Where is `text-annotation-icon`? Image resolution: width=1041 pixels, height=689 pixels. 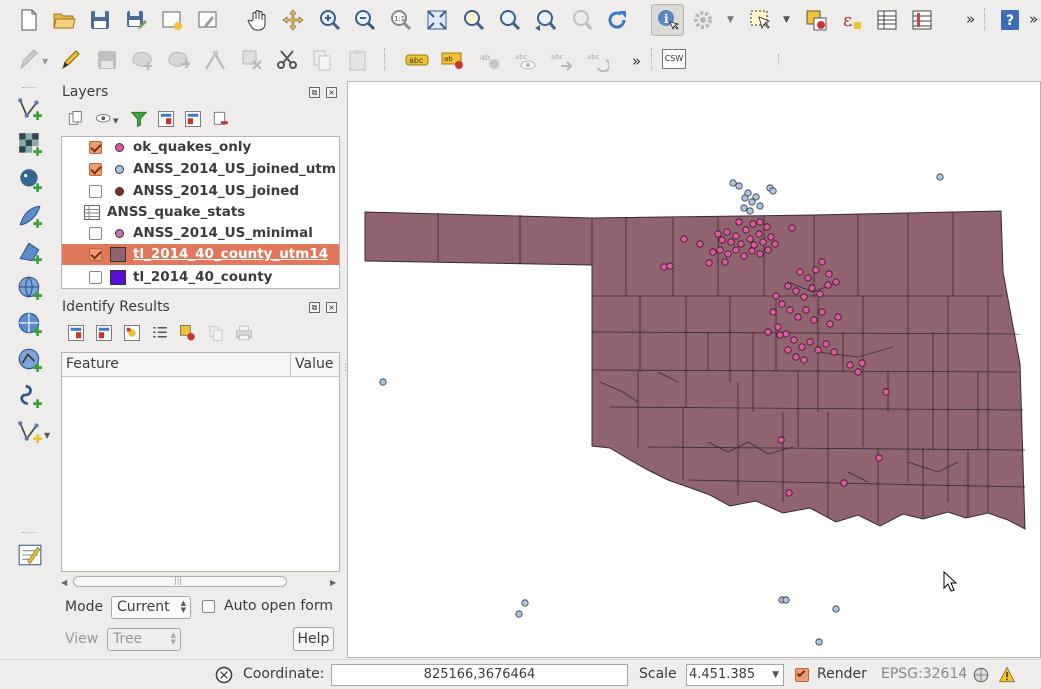 text-annotation-icon is located at coordinates (30, 555).